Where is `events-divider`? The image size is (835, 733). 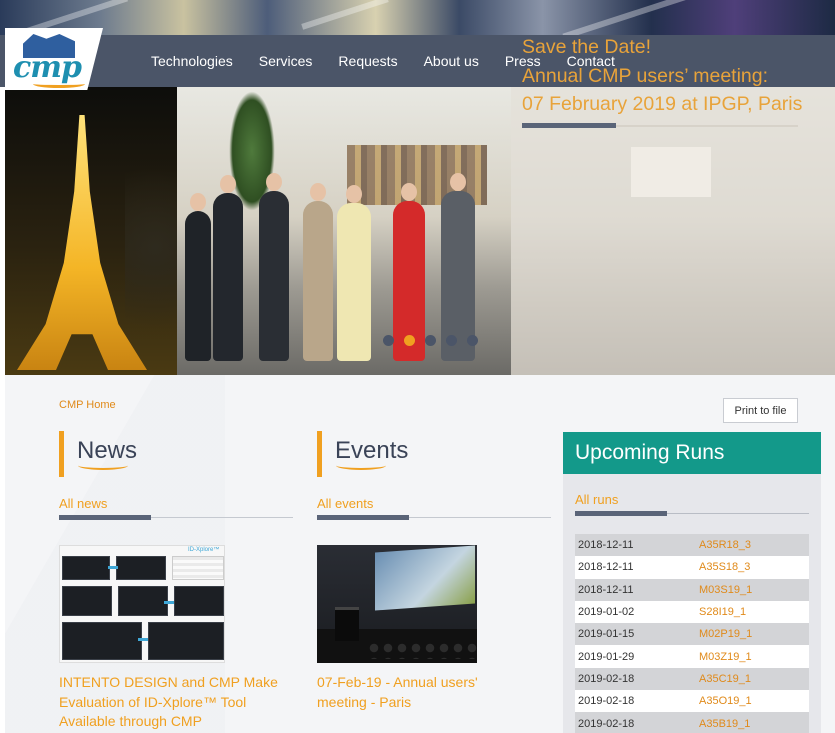
events-divider is located at coordinates (434, 517).